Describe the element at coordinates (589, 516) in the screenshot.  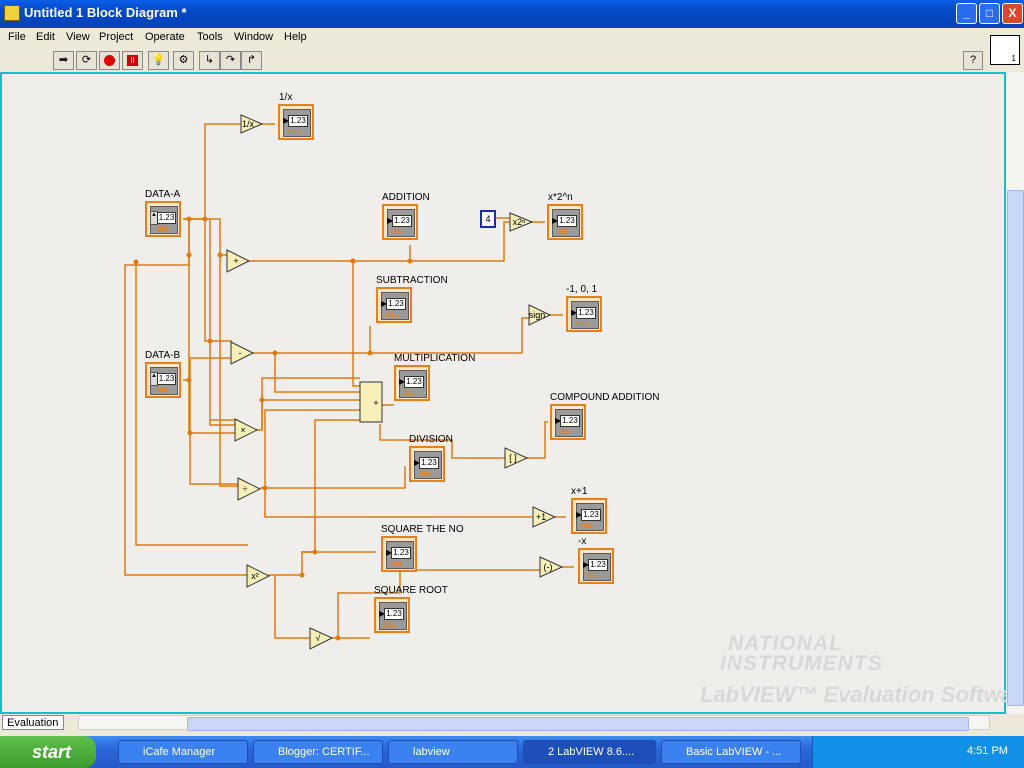
I see `increment-indicator: ▶ 1.23 DBL` at that location.